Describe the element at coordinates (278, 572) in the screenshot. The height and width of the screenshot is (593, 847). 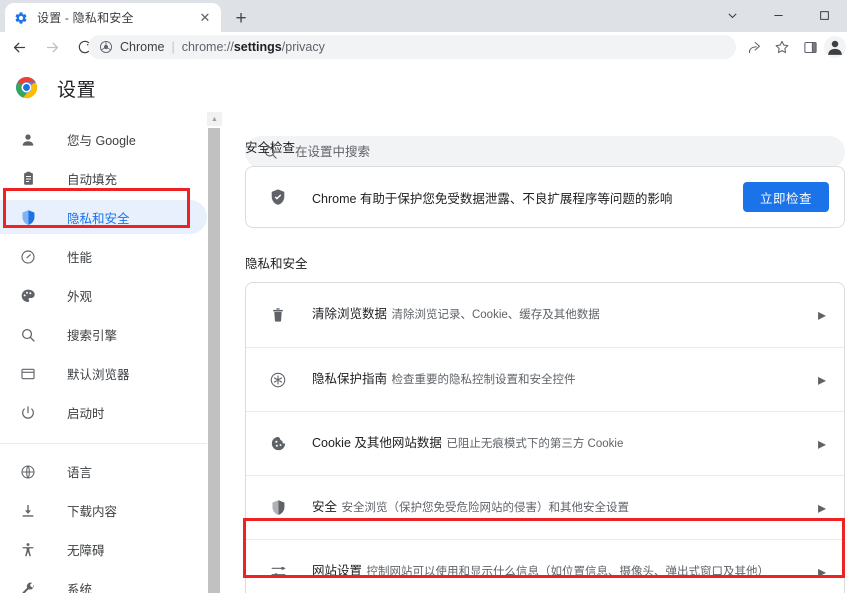
I see `sliders-icon` at that location.